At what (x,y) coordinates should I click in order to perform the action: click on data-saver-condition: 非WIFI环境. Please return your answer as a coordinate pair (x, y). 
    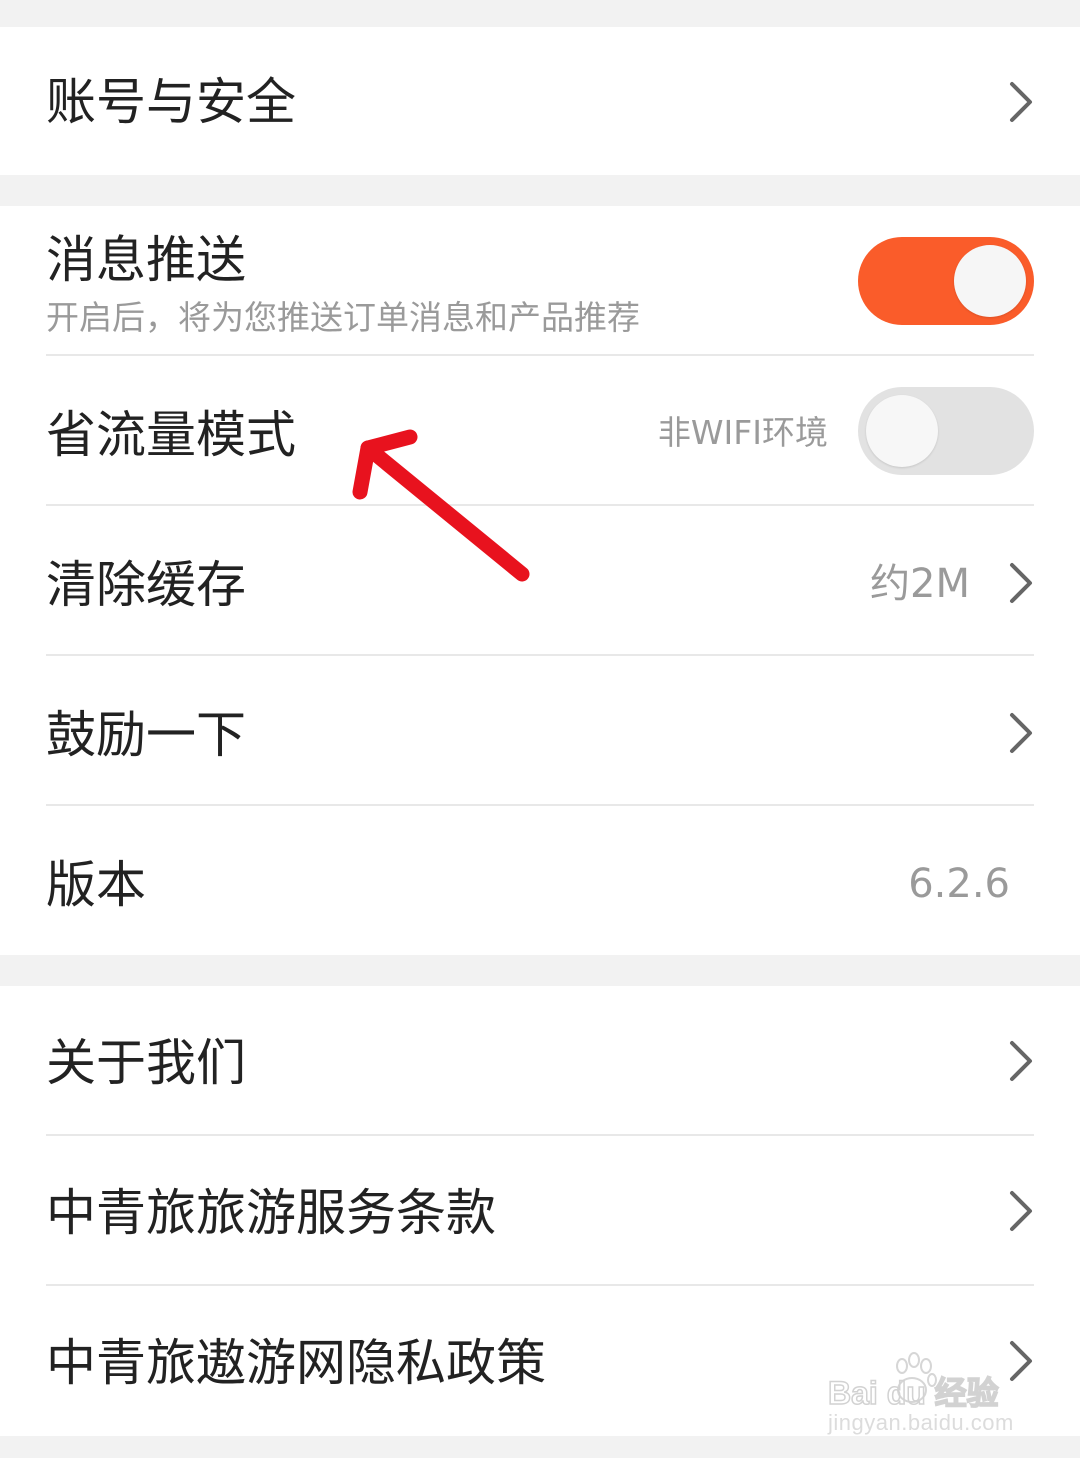
    Looking at the image, I should click on (742, 432).